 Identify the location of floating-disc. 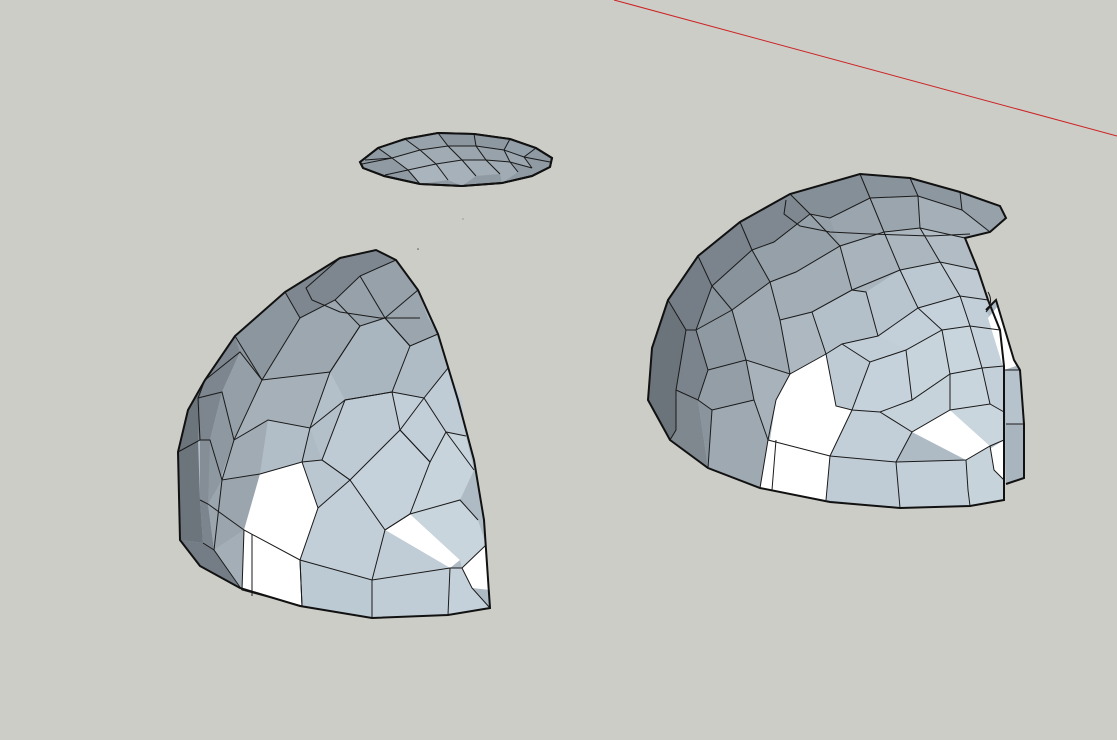
(456, 159).